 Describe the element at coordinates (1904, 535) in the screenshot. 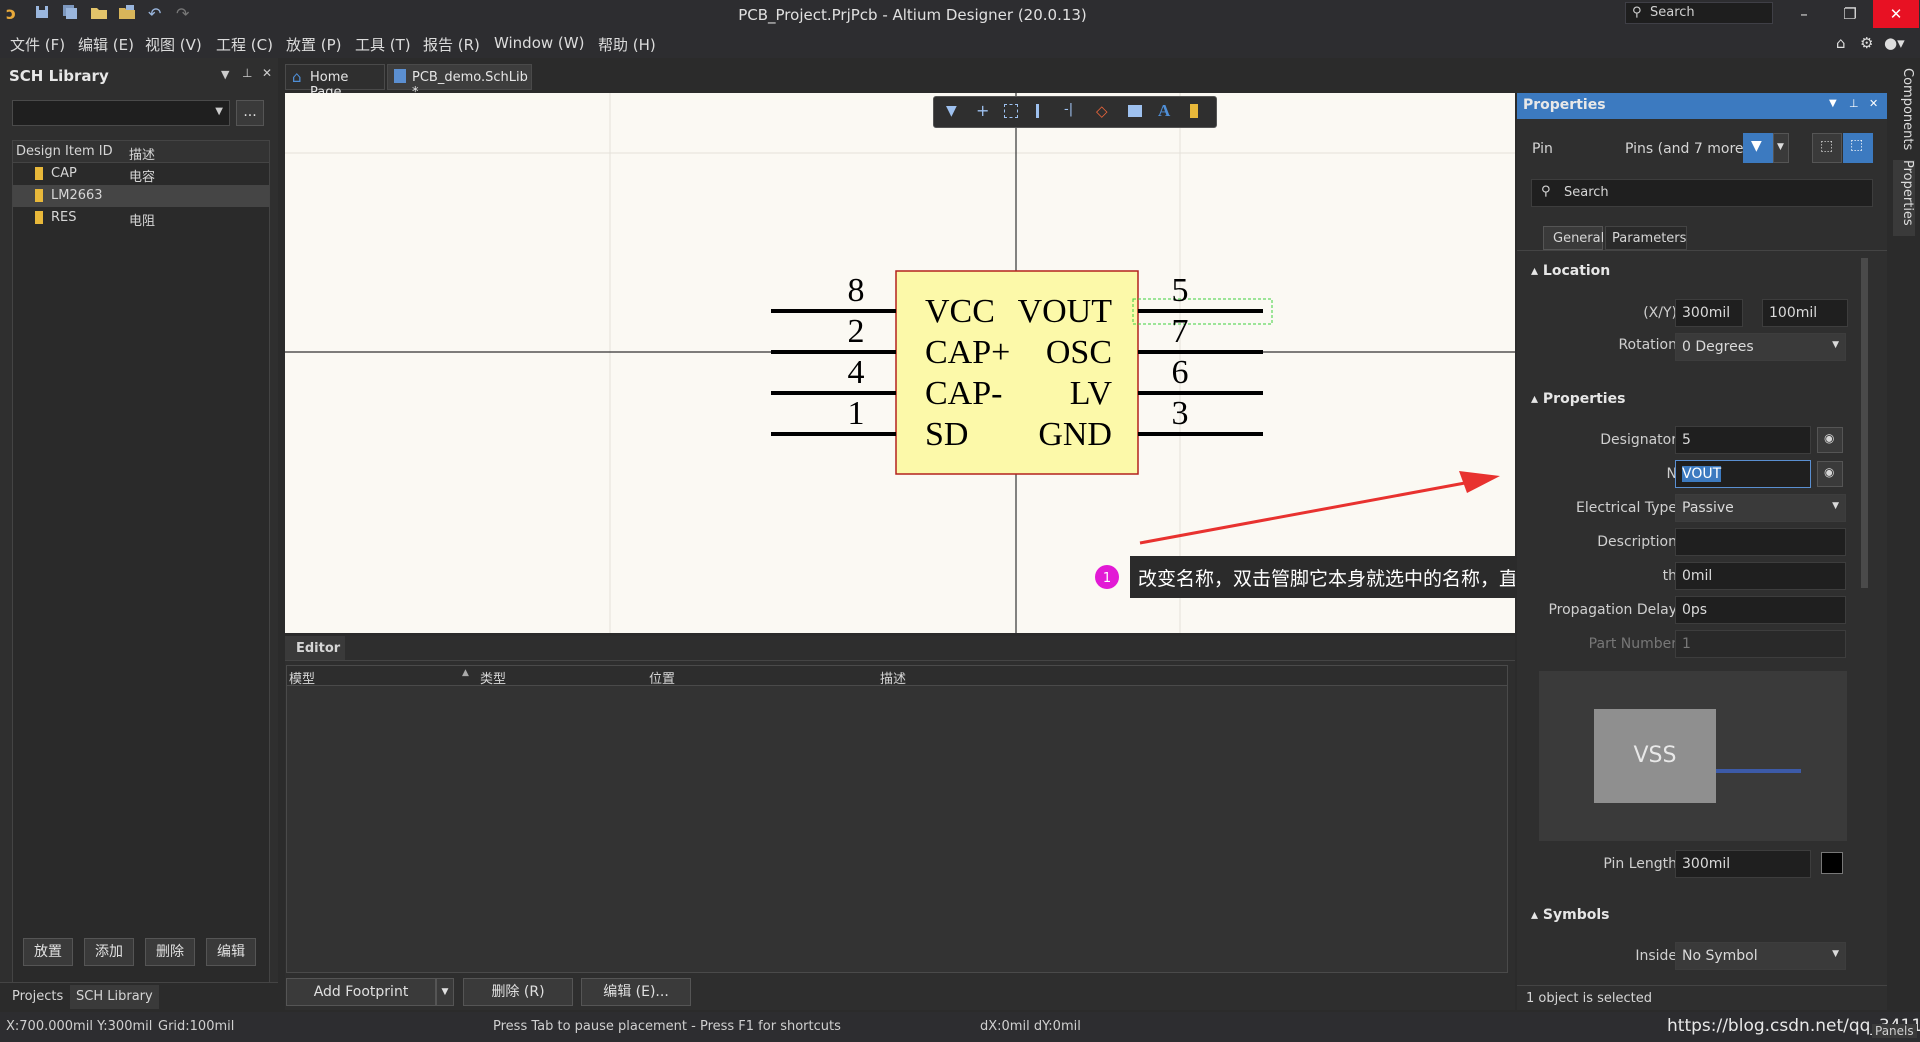

I see `right-side-tabs: Components Properties` at that location.